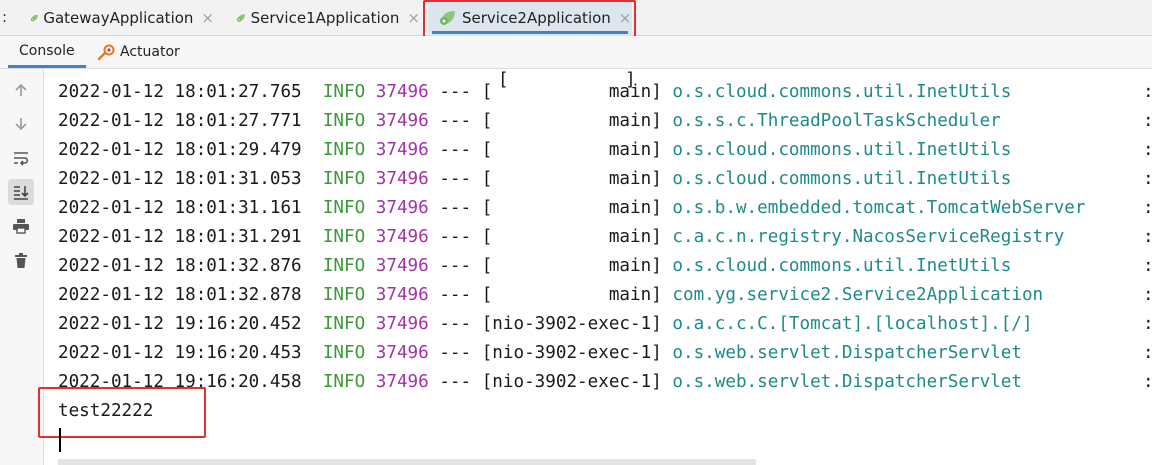 The width and height of the screenshot is (1152, 465). I want to click on soft-wrap-button, so click(21, 158).